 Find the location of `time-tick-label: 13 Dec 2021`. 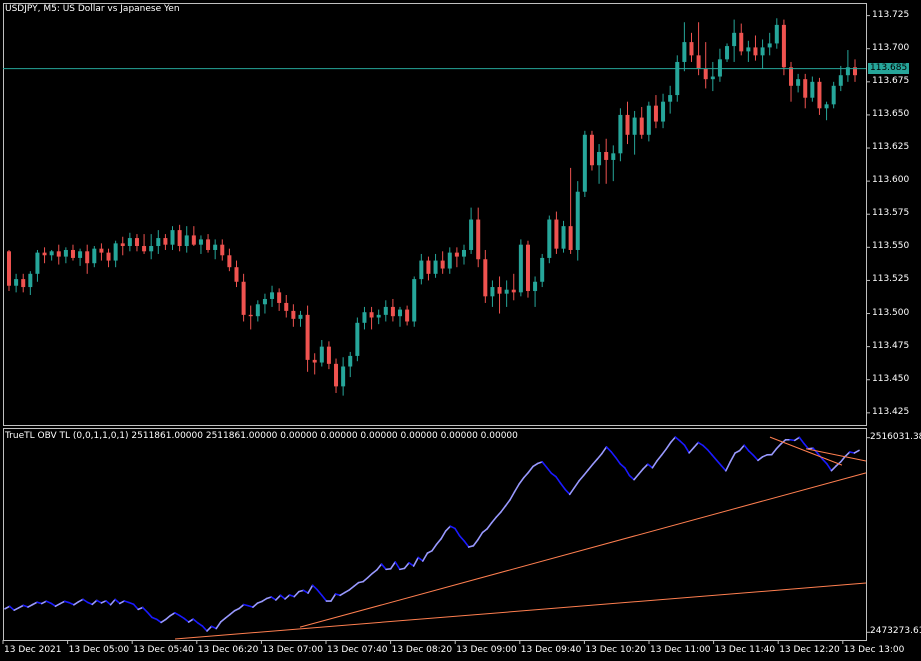

time-tick-label: 13 Dec 2021 is located at coordinates (33, 650).